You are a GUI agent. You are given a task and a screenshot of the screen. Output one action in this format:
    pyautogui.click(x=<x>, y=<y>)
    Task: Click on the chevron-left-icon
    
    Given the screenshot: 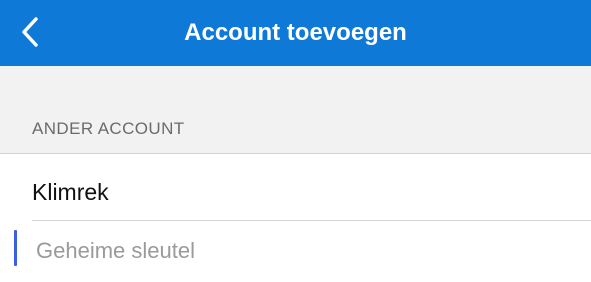 What is the action you would take?
    pyautogui.click(x=30, y=32)
    